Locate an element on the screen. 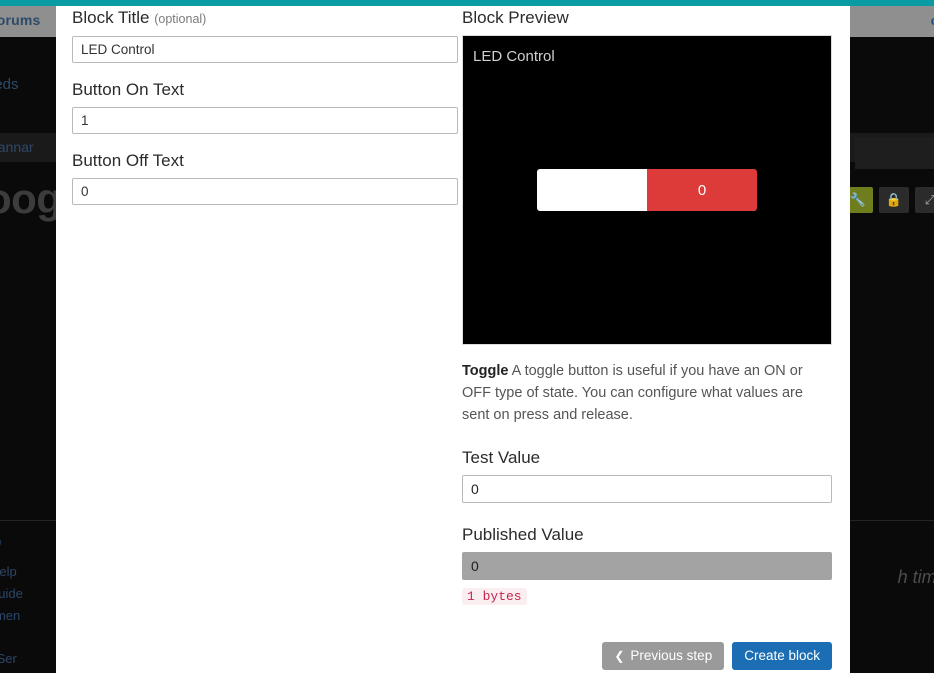 This screenshot has height=673, width=934. test-value-input is located at coordinates (647, 489).